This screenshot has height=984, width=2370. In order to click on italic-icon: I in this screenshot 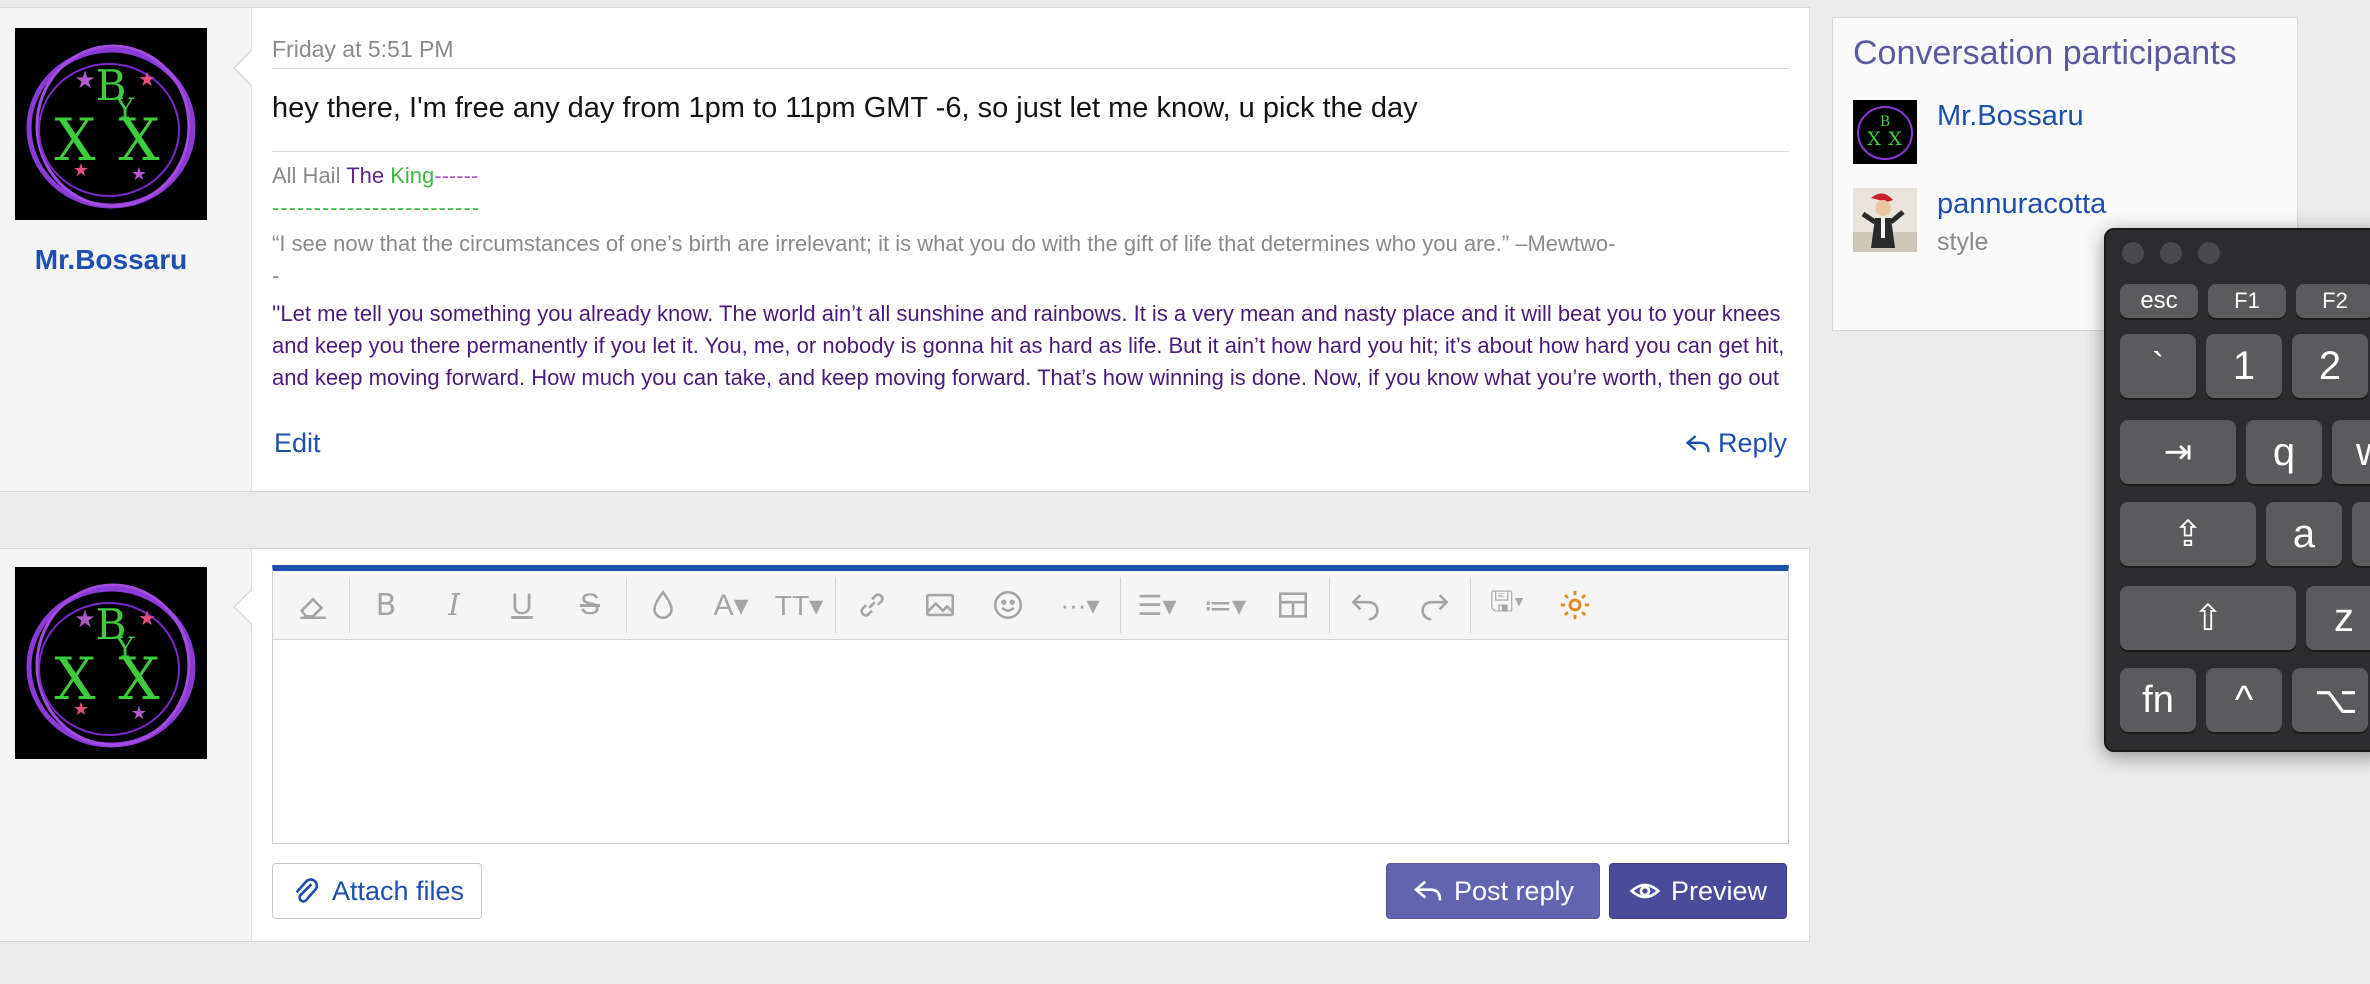, I will do `click(454, 605)`.